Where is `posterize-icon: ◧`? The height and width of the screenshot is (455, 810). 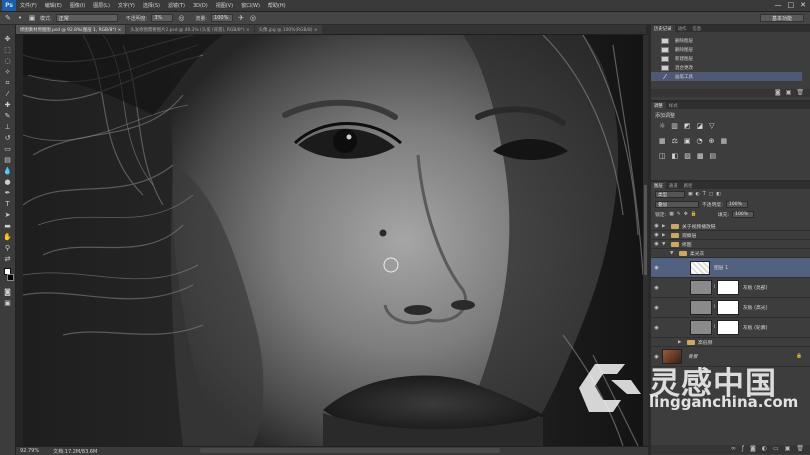 posterize-icon: ◧ is located at coordinates (675, 156).